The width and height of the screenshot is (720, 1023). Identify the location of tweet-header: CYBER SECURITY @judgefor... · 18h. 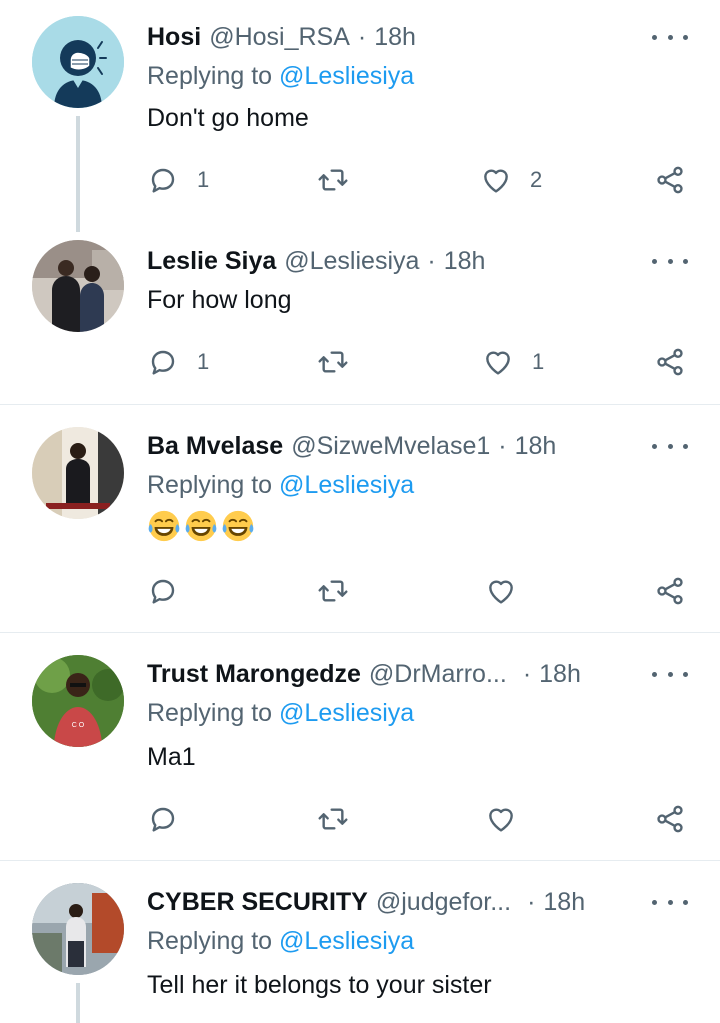
(382, 902).